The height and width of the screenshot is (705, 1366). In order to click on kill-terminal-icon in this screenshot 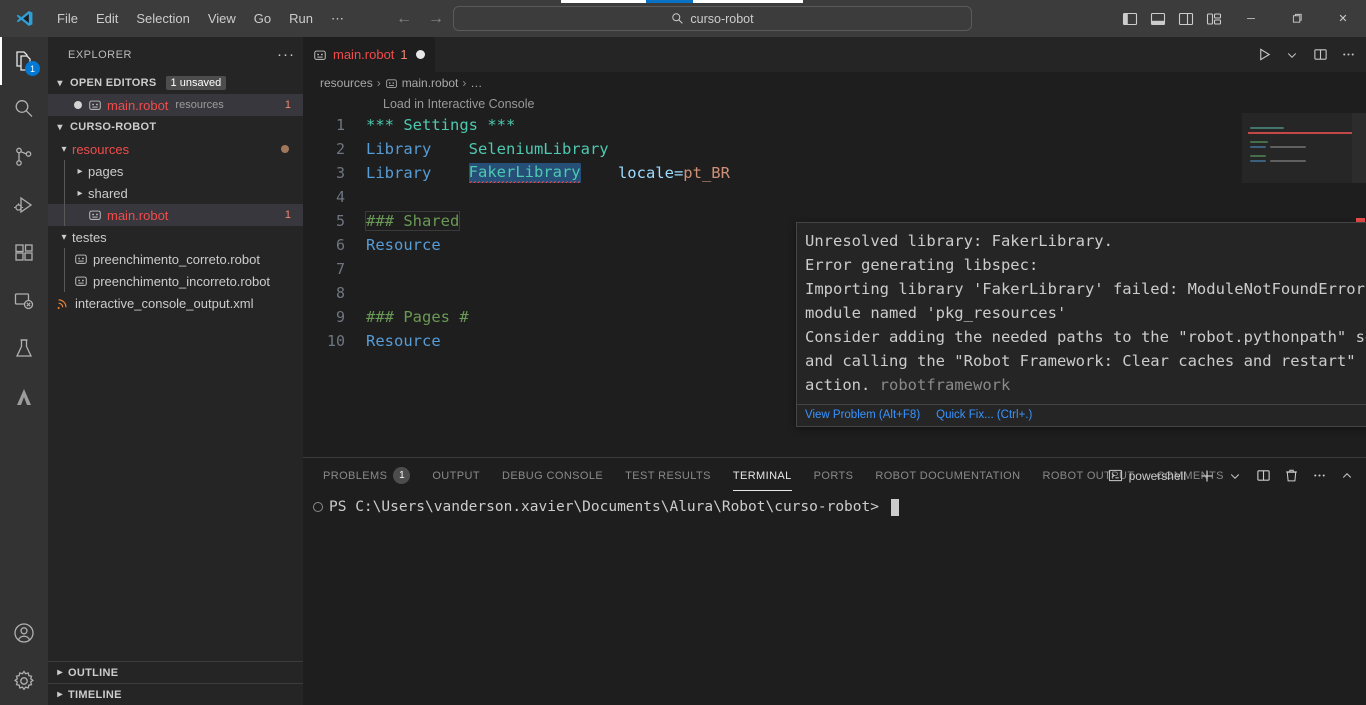, I will do `click(1291, 476)`.